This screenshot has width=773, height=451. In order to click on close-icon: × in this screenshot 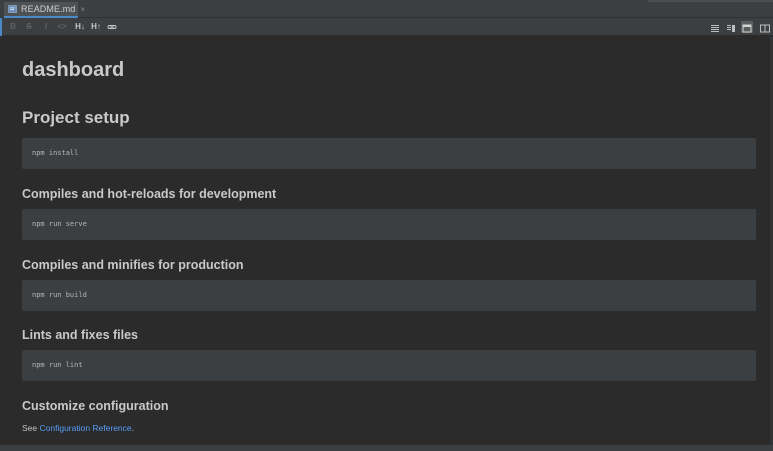, I will do `click(82, 9)`.